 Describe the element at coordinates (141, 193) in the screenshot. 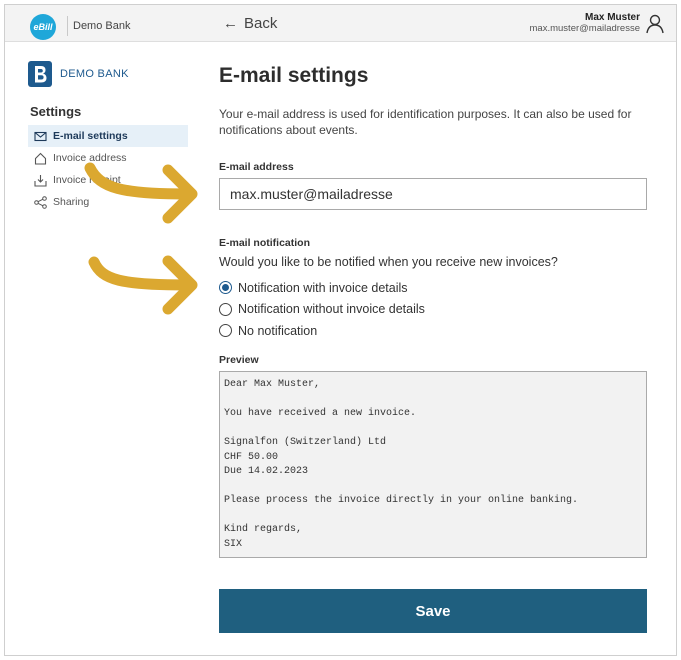

I see `annotation-arrow-email-icon` at that location.